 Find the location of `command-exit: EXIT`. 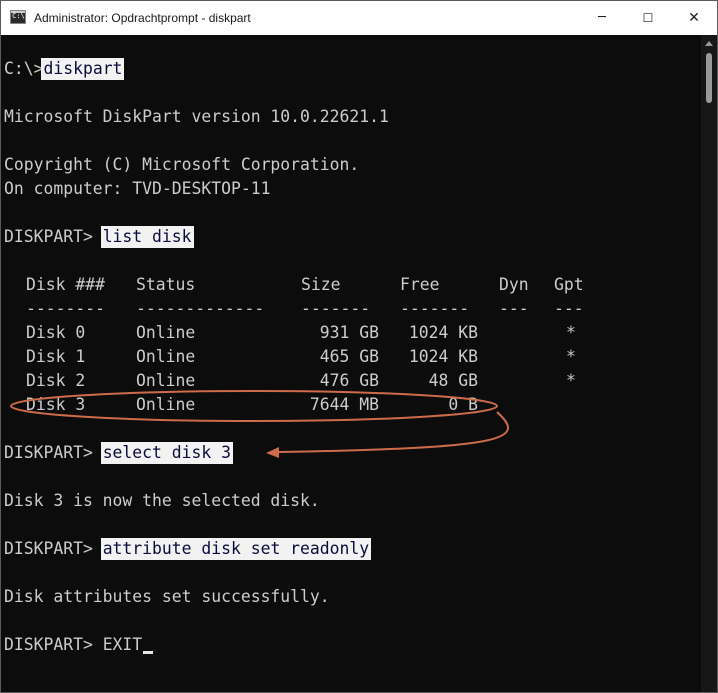

command-exit: EXIT is located at coordinates (122, 644).